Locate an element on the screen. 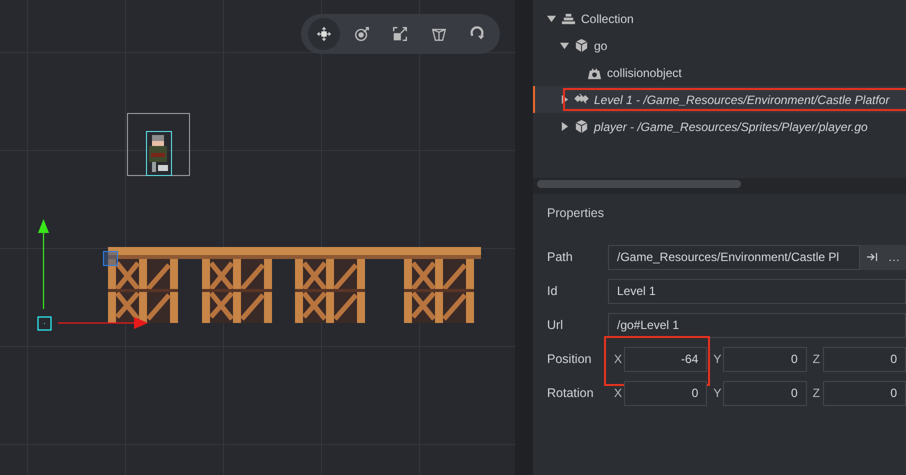 The image size is (906, 475). tree-item: Collection is located at coordinates (719, 18).